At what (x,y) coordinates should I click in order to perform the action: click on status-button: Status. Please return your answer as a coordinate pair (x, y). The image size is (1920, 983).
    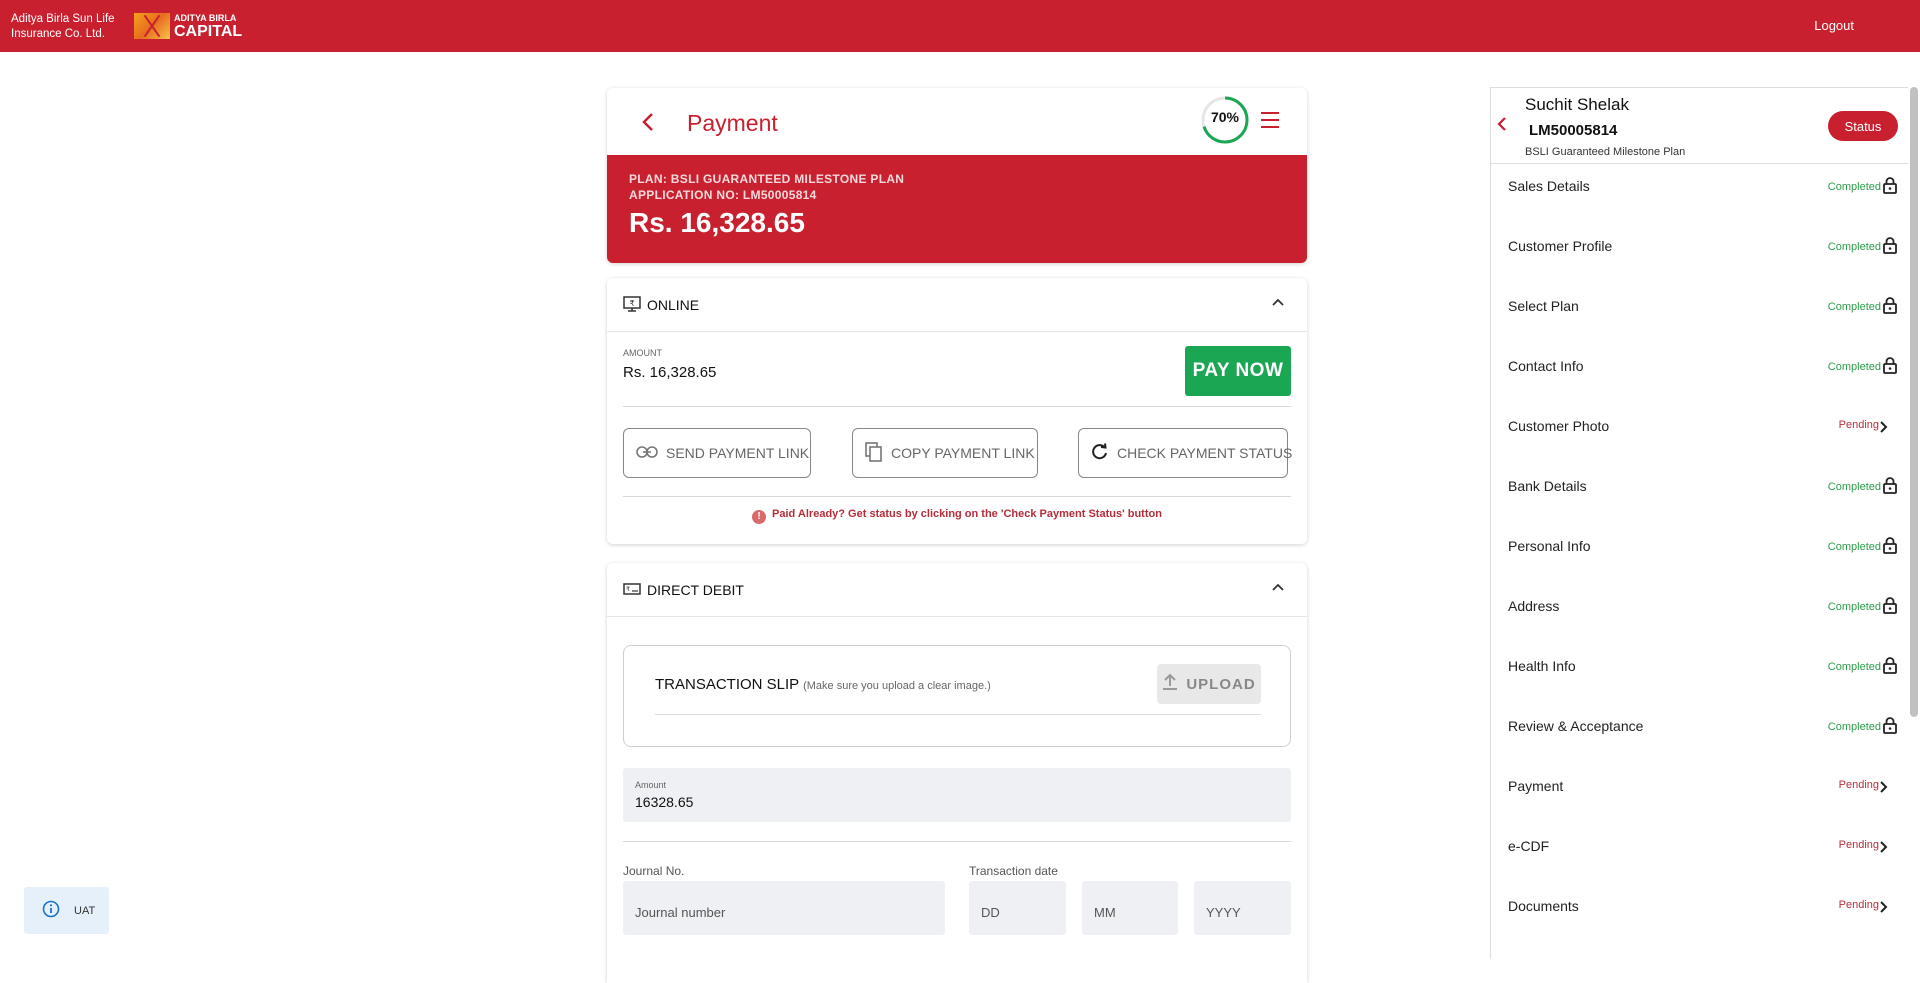
    Looking at the image, I should click on (1863, 126).